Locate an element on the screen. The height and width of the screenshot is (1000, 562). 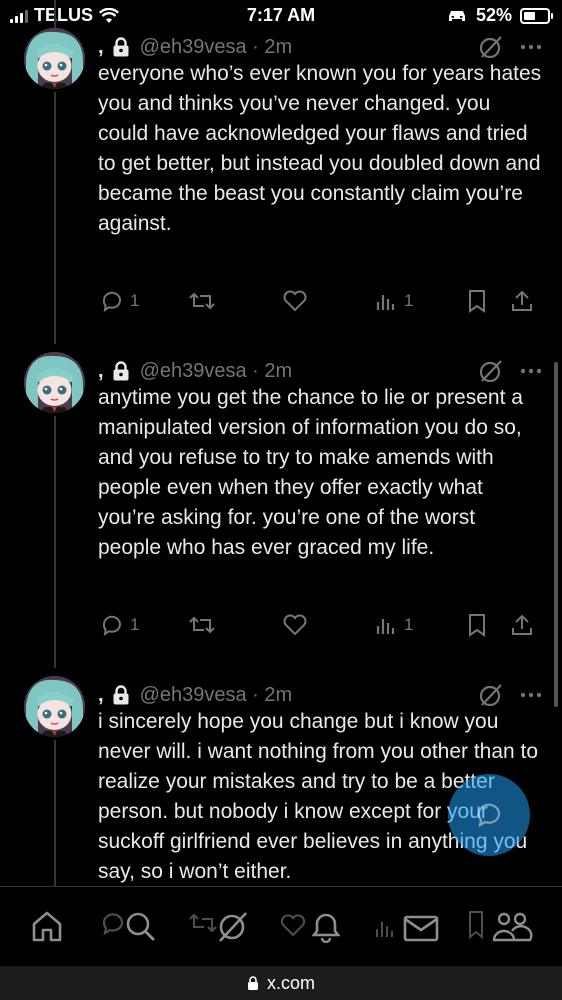
compose-button is located at coordinates (489, 815).